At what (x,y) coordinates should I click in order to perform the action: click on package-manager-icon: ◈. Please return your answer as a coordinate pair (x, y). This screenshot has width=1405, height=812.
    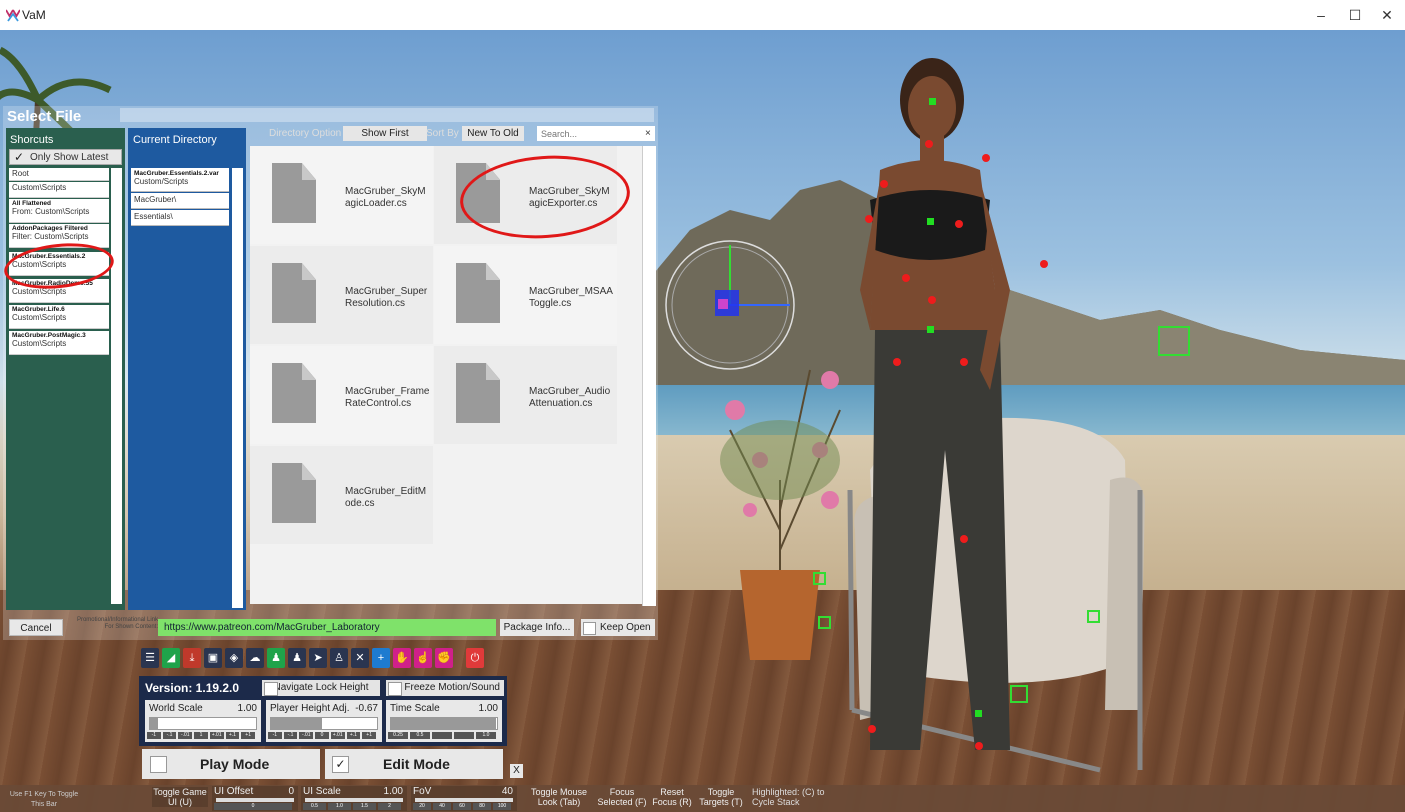
    Looking at the image, I should click on (234, 658).